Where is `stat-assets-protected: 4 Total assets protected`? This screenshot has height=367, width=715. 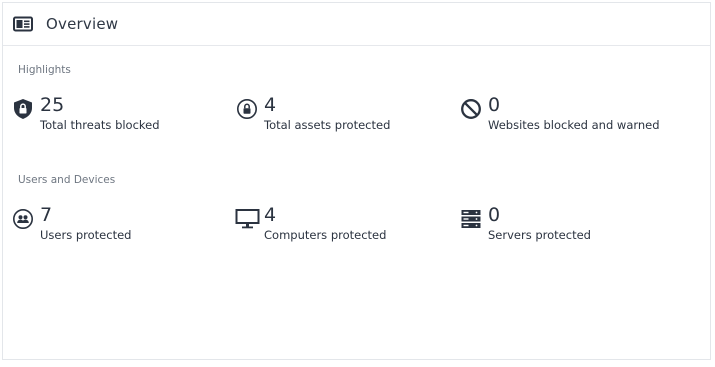
stat-assets-protected: 4 Total assets protected is located at coordinates (346, 116).